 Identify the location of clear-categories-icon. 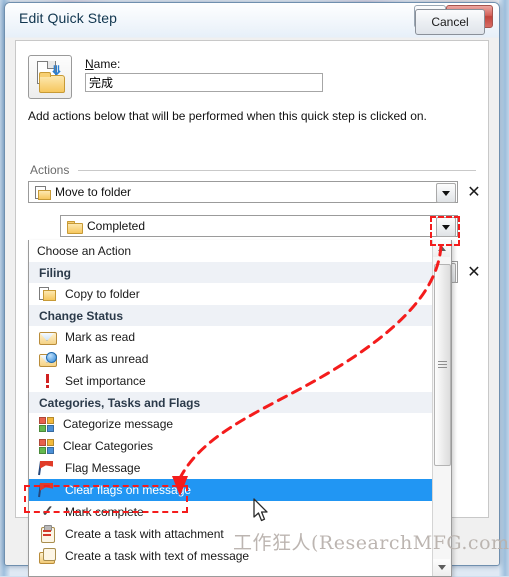
(46, 446).